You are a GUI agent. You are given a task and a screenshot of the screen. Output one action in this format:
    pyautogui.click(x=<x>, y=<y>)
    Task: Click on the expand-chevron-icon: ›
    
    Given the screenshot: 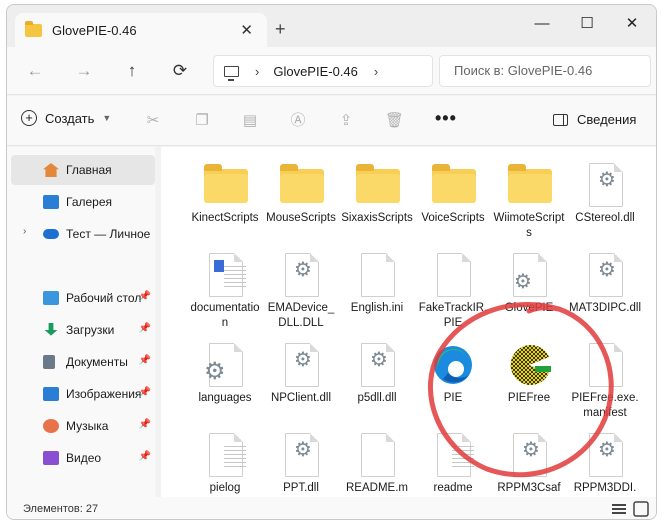 What is the action you would take?
    pyautogui.click(x=24, y=231)
    